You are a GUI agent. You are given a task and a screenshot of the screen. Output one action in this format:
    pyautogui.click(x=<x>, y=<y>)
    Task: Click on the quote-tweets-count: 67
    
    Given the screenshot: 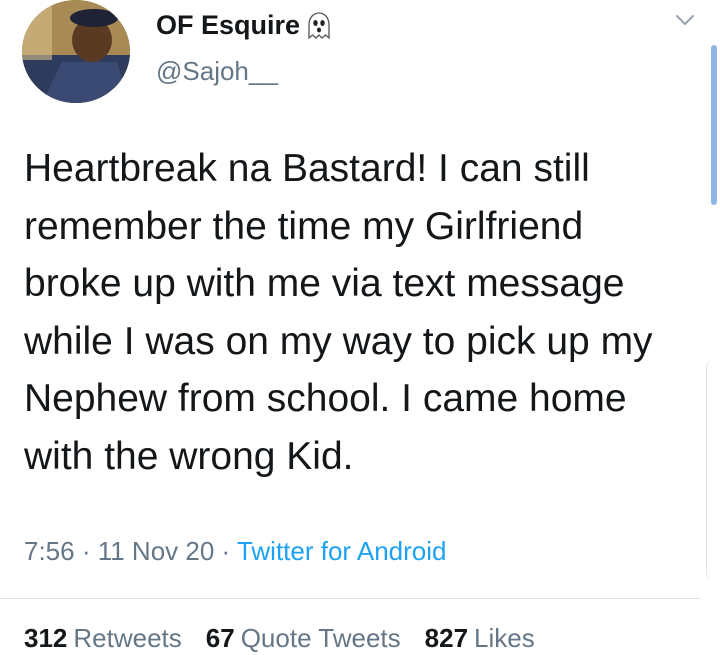 What is the action you would take?
    pyautogui.click(x=220, y=638)
    